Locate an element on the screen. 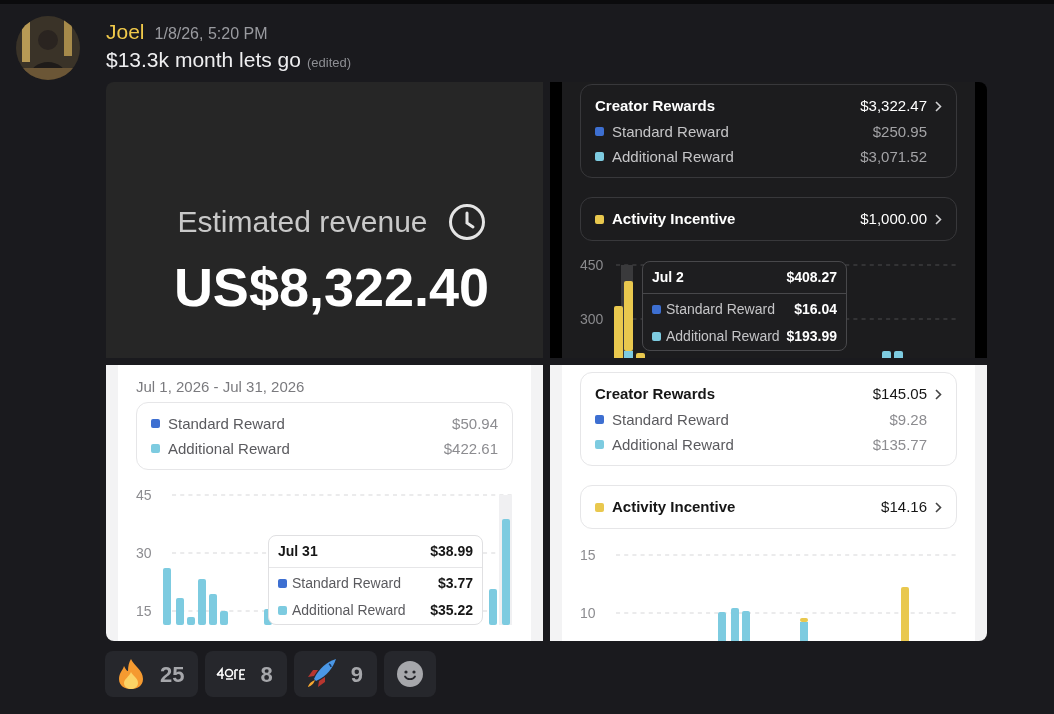 The image size is (1054, 714). legend-value: $422.61 is located at coordinates (470, 449).